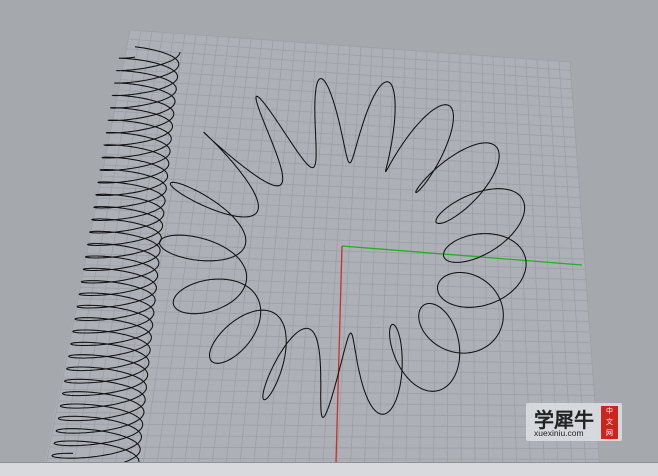 The width and height of the screenshot is (658, 476). Describe the element at coordinates (574, 422) in the screenshot. I see `watermark-logo: 学犀牛 xuexiniu.com 中 文 网` at that location.